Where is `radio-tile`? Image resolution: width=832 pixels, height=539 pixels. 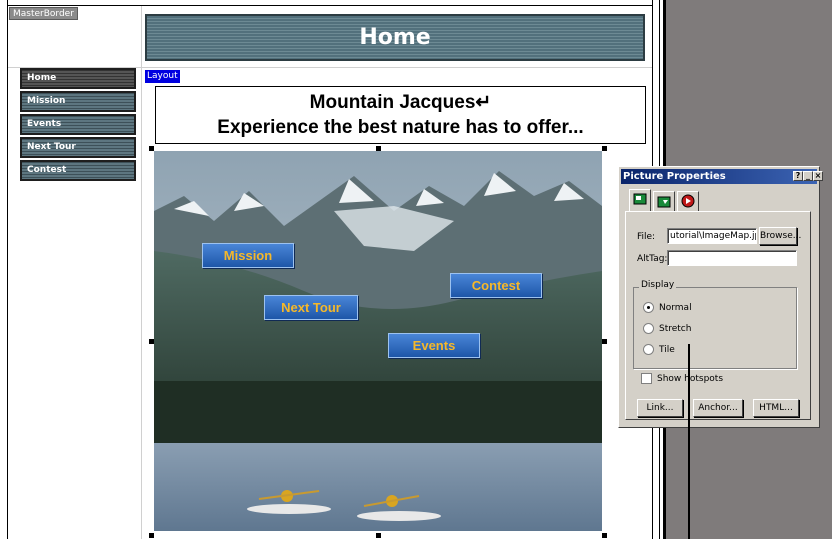
radio-tile is located at coordinates (648, 349).